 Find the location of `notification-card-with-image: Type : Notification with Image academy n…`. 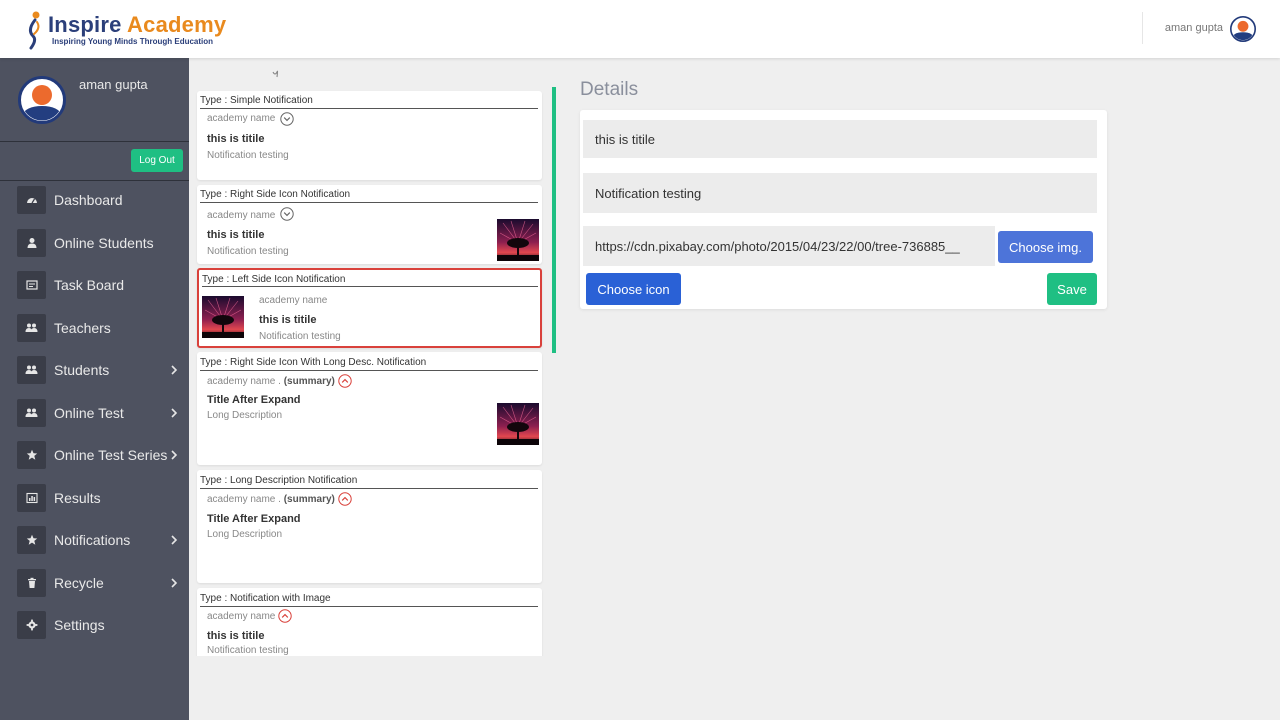

notification-card-with-image: Type : Notification with Image academy n… is located at coordinates (369, 622).